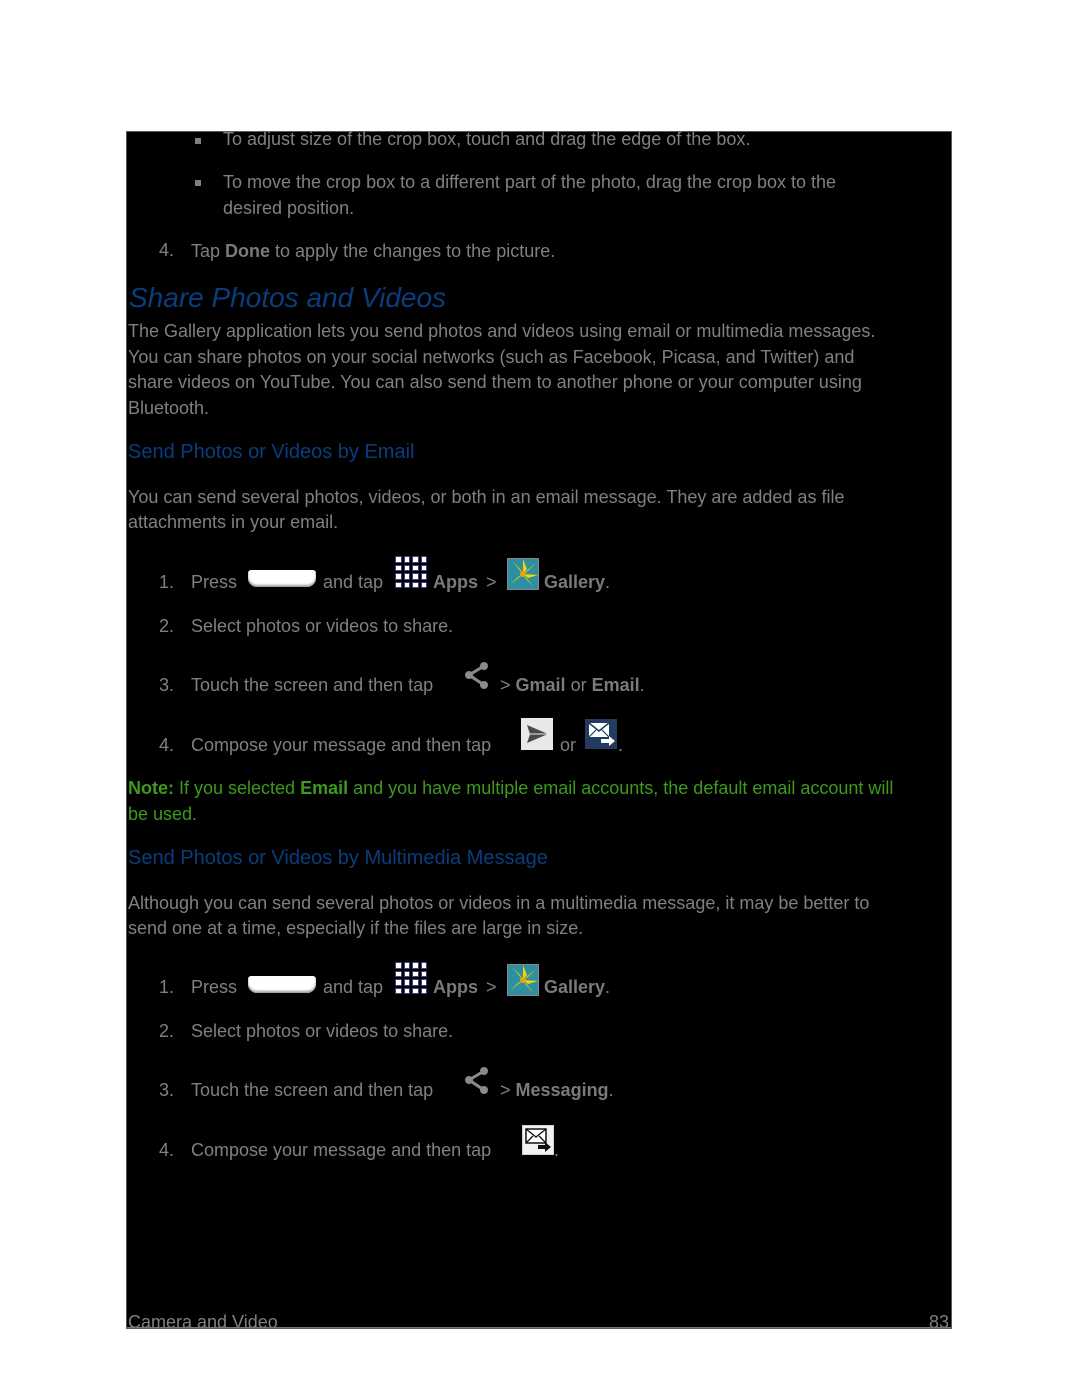 The width and height of the screenshot is (1080, 1397). I want to click on messaging-label: Messaging, so click(562, 1090).